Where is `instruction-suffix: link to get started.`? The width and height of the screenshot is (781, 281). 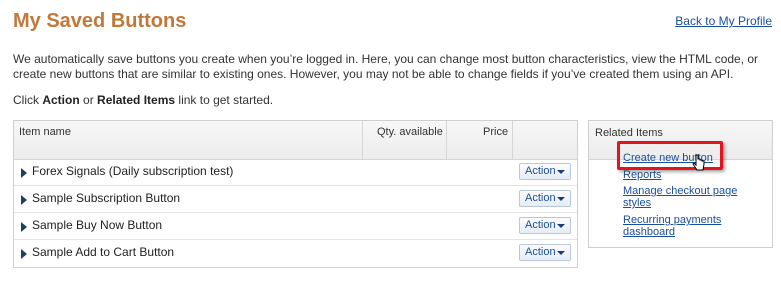 instruction-suffix: link to get started. is located at coordinates (224, 100).